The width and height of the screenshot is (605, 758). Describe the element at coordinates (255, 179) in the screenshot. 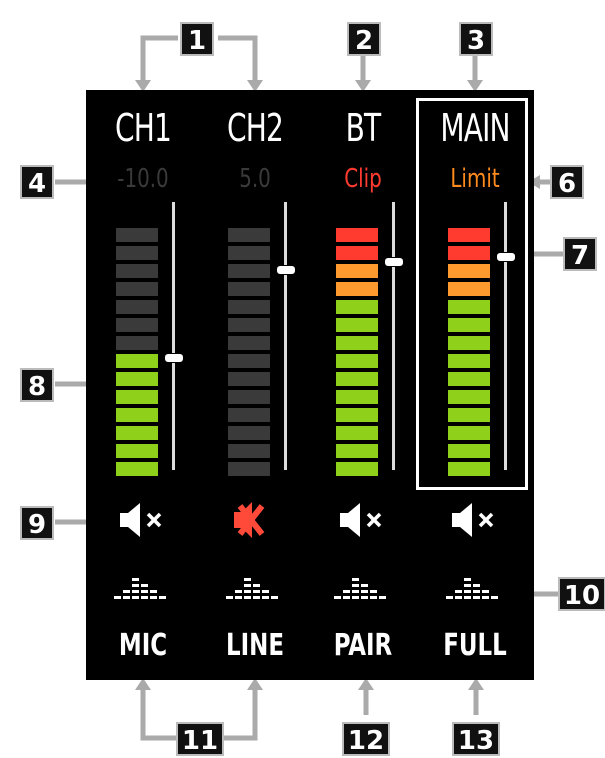

I see `channel-gain-ch2: 5.0` at that location.